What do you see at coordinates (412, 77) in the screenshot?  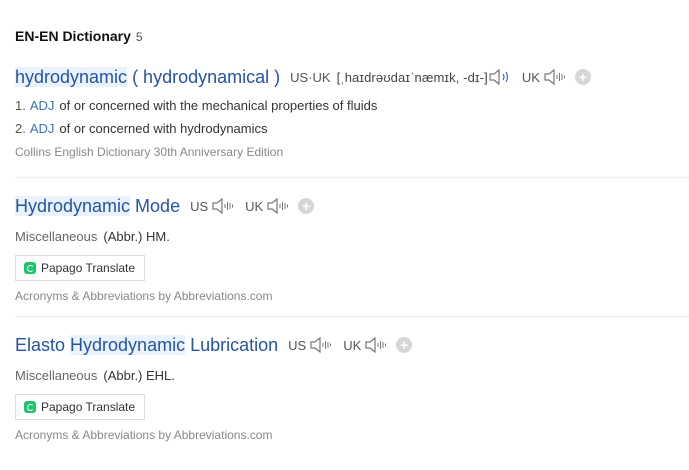 I see `ipa-text: [ˌhaɪdrəʊdaɪˈnæmɪk, -dɪ-]` at bounding box center [412, 77].